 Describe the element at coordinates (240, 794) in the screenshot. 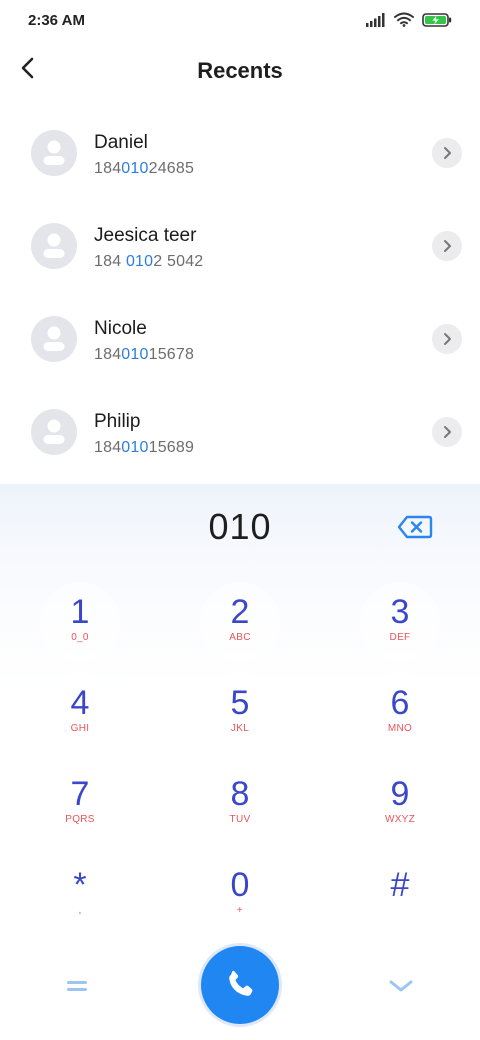

I see `key-digit: 8` at that location.